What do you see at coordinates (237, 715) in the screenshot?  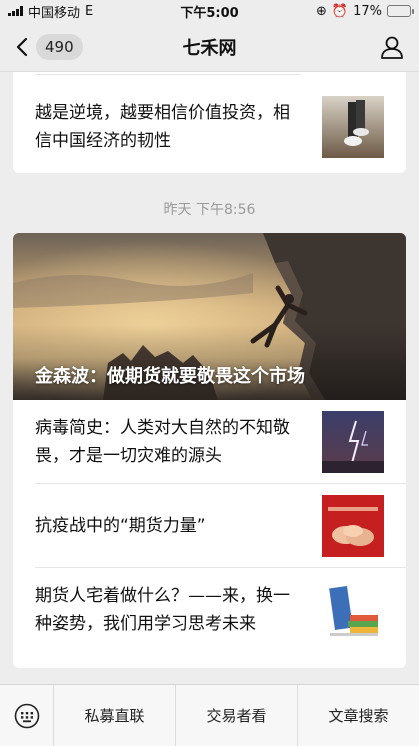 I see `menu-item-traders: 交易者看` at bounding box center [237, 715].